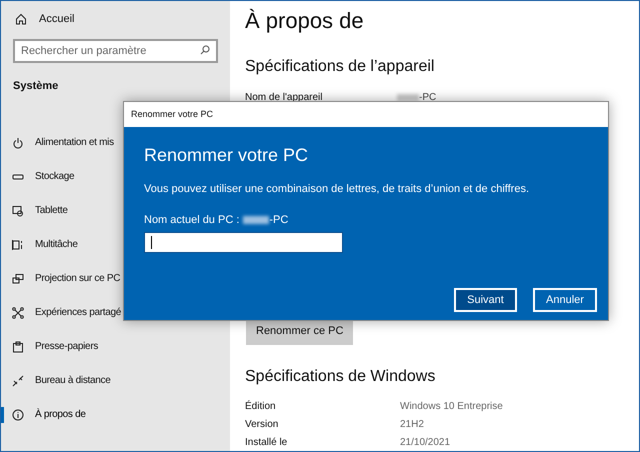 The width and height of the screenshot is (640, 452). I want to click on current-name-value: -PC, so click(278, 220).